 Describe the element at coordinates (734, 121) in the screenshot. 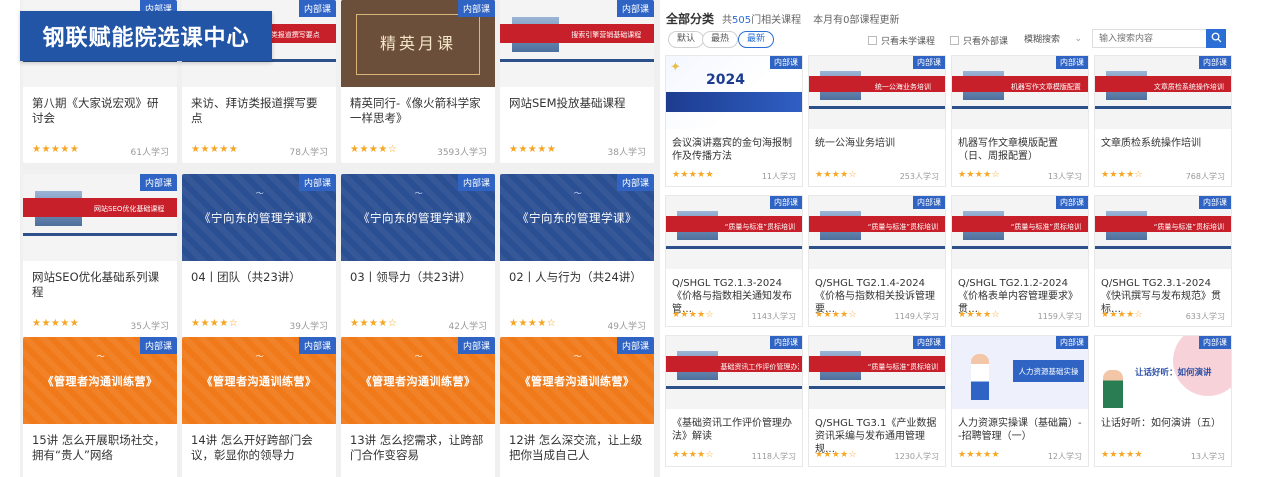

I see `course-card: ✦ 2024 内部课 会议演讲嘉宾的金句海报制作及传播方法 ★★★★★ 11人学习` at that location.